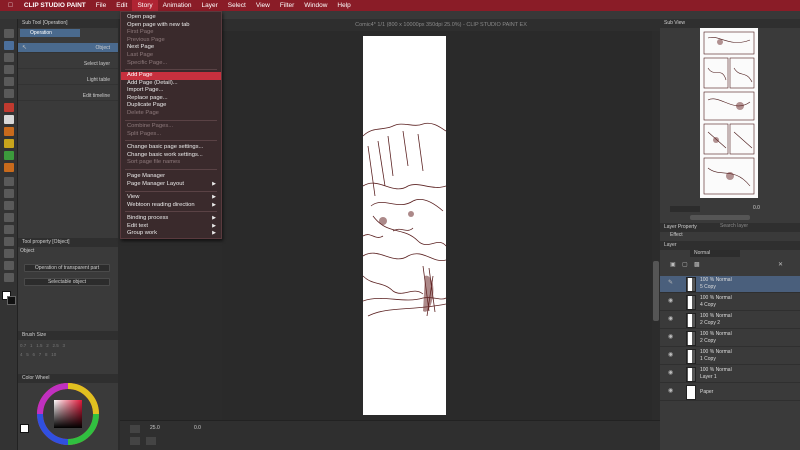 The width and height of the screenshot is (800, 450). Describe the element at coordinates (656, 291) in the screenshot. I see `scrollbar-thumb` at that location.